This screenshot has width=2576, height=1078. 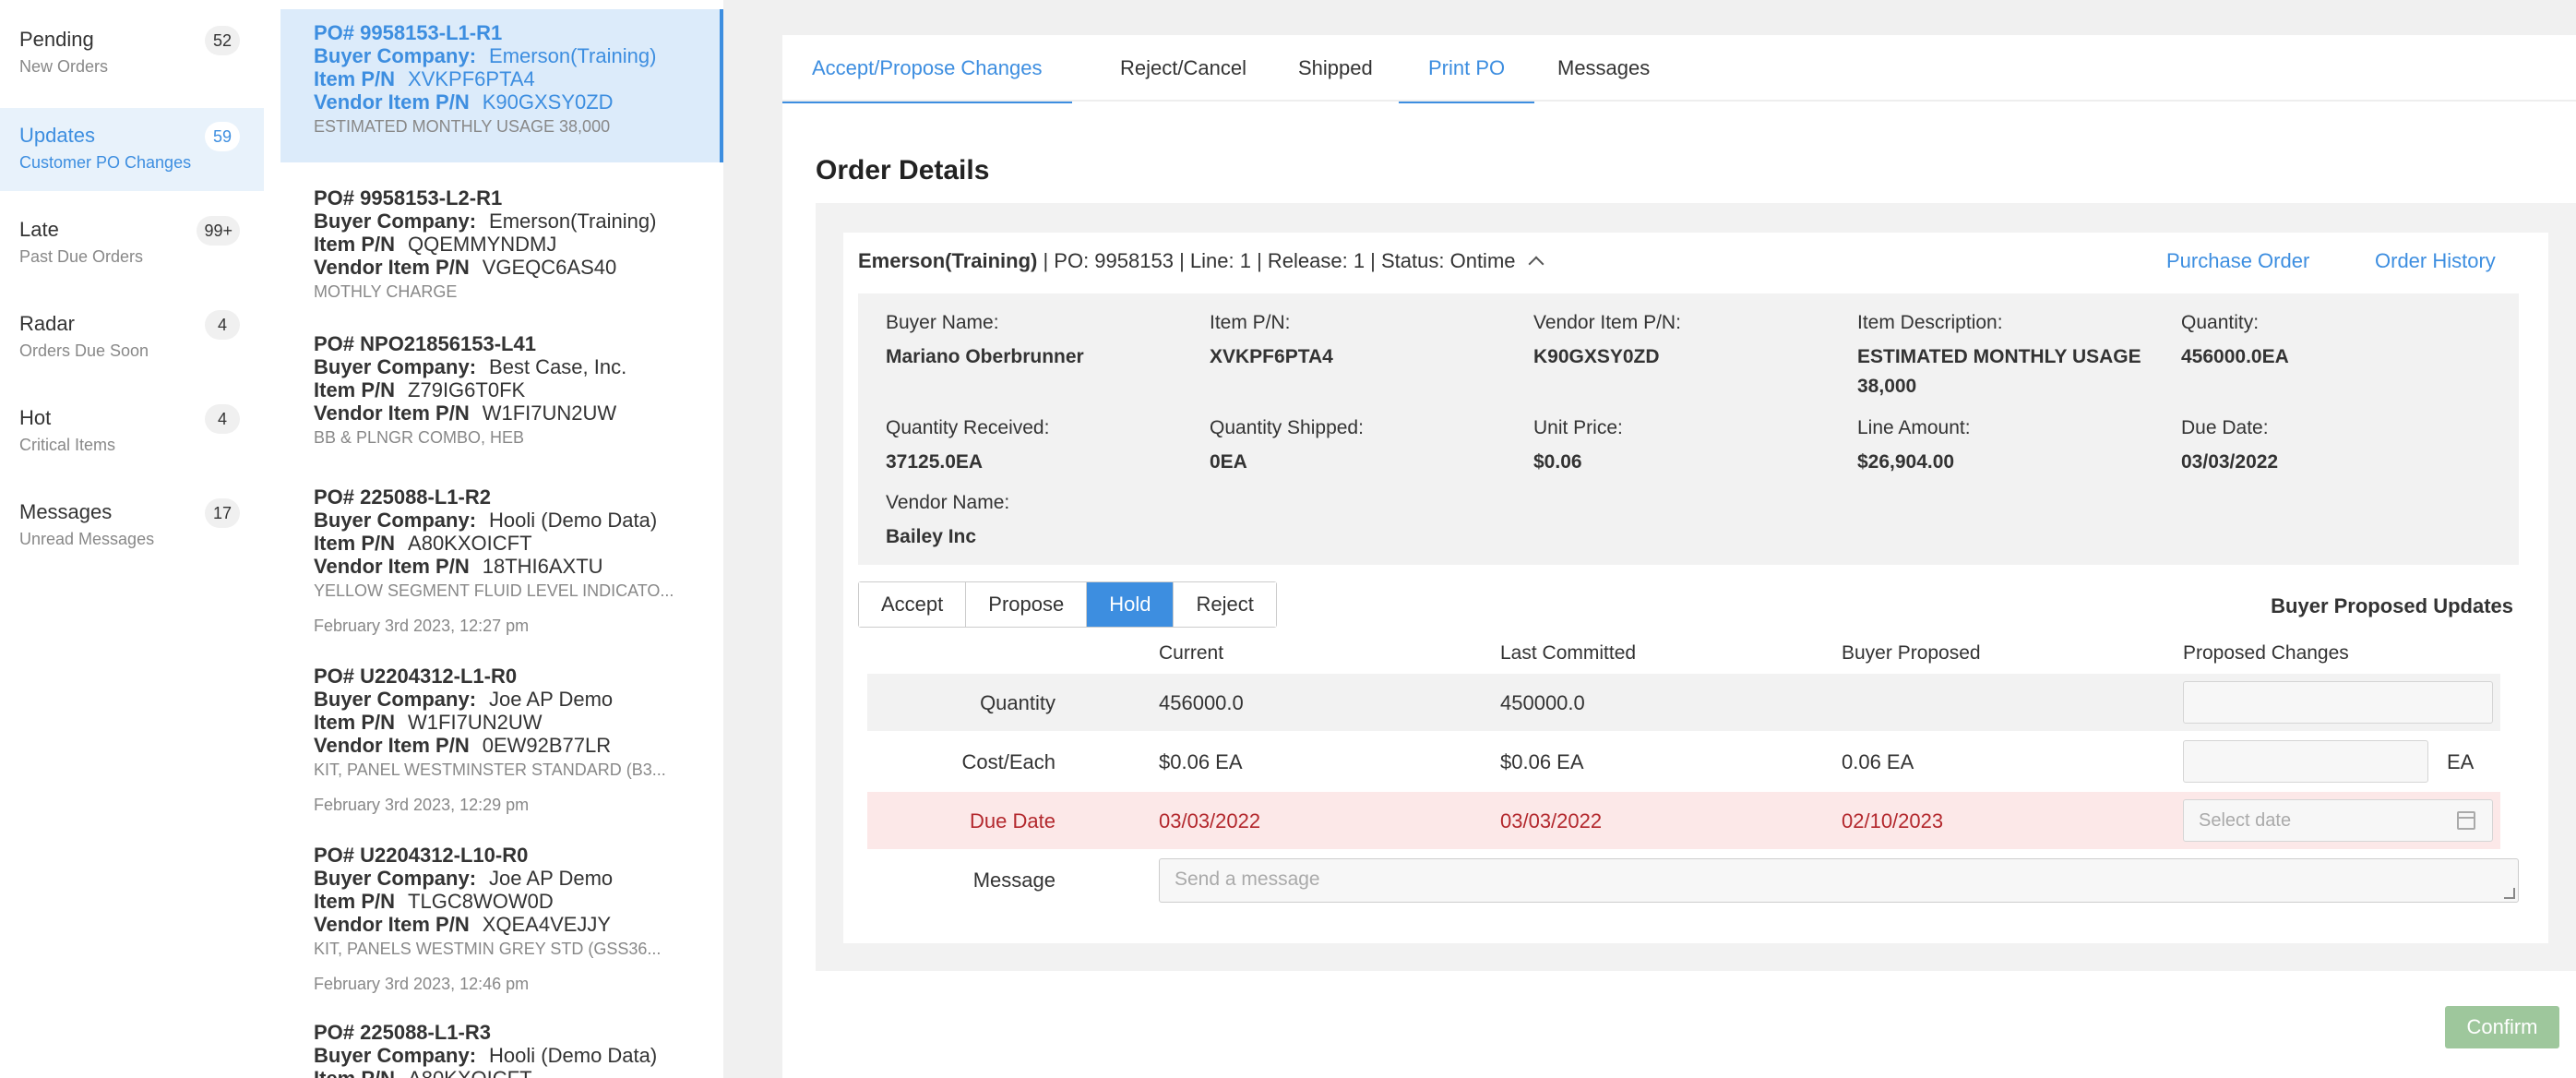 I want to click on info-label: Quantity:, so click(x=2220, y=322).